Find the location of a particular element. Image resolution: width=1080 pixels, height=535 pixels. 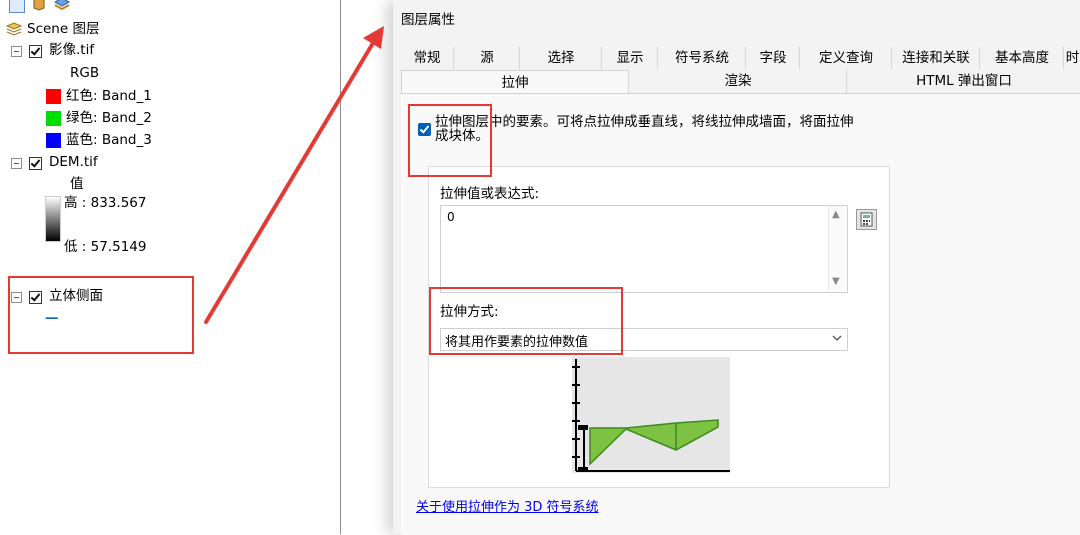

extrude-description-line1: 拉伸图层中的要素。可将点拉伸成垂直线，将线拉伸成墙面，将面拉伸 is located at coordinates (644, 122).